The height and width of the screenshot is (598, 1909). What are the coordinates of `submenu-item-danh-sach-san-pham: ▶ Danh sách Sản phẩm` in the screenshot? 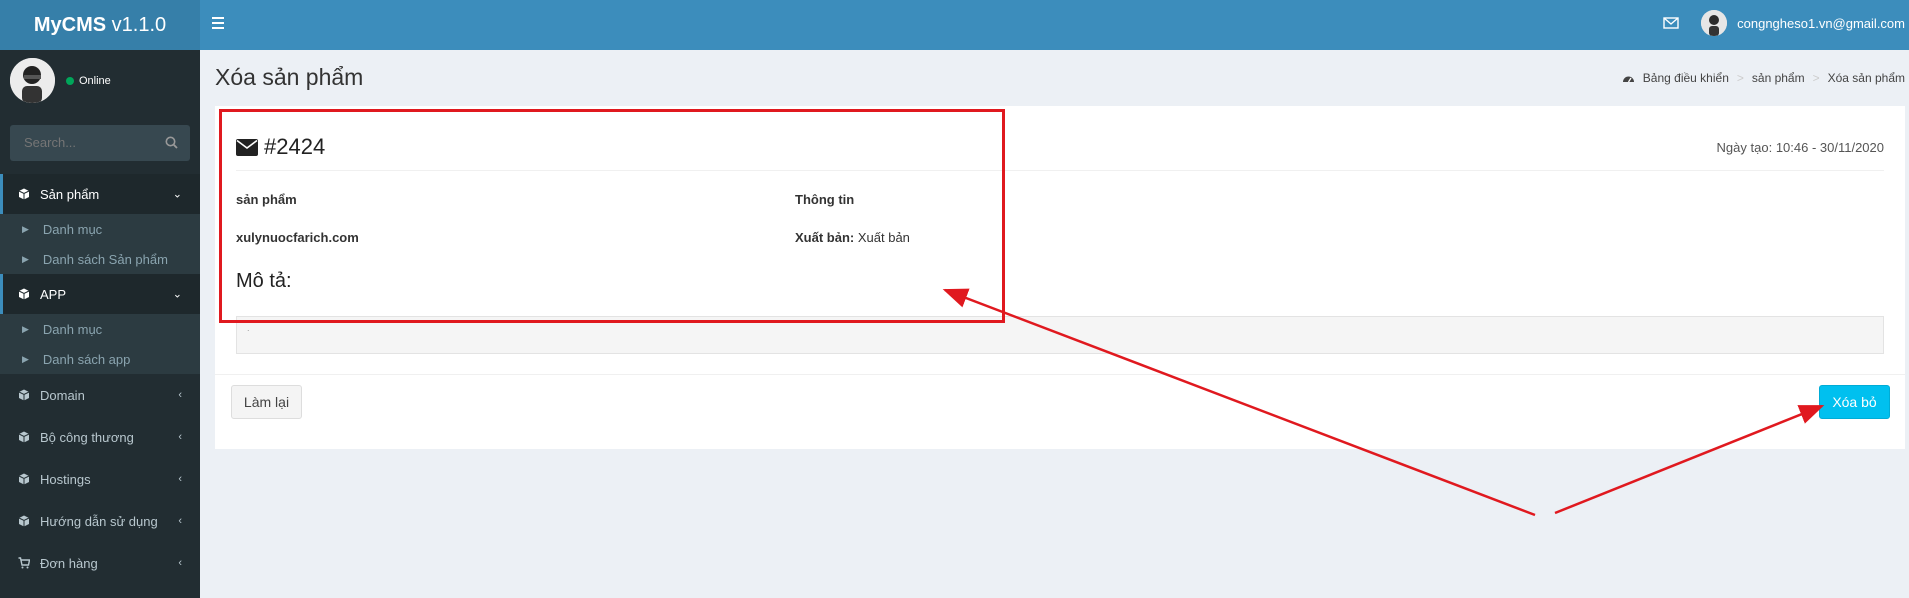 It's located at (100, 259).